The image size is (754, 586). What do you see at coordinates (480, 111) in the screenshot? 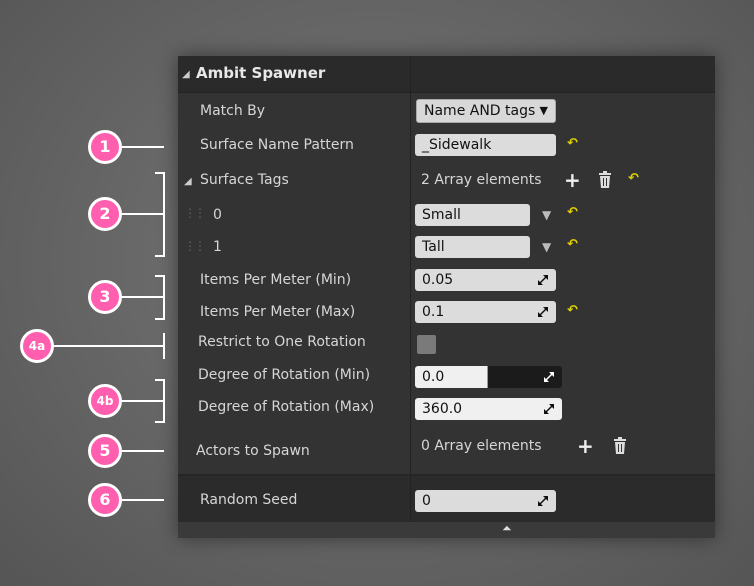
I see `match-by-value: Name AND tags` at bounding box center [480, 111].